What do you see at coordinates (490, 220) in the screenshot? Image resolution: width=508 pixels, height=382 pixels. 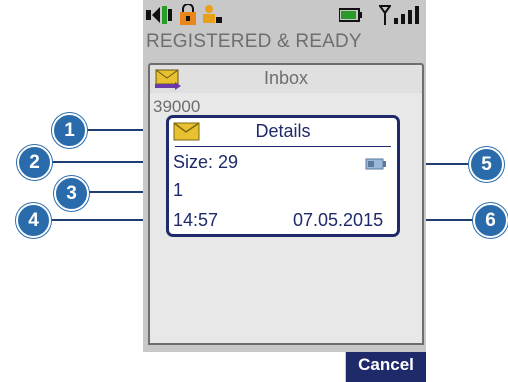 I see `callout-6: 6` at bounding box center [490, 220].